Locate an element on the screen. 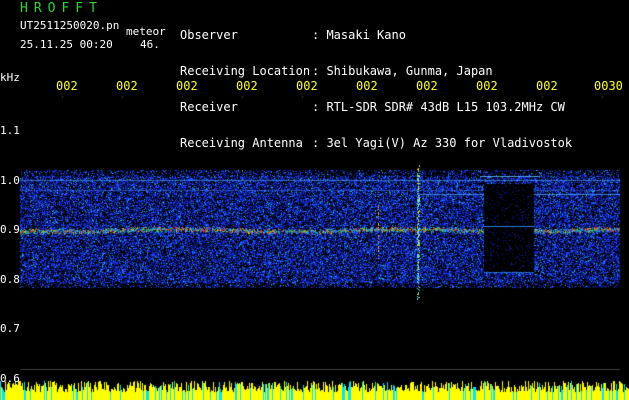  y-tick-label: 0.7 is located at coordinates (10, 329).